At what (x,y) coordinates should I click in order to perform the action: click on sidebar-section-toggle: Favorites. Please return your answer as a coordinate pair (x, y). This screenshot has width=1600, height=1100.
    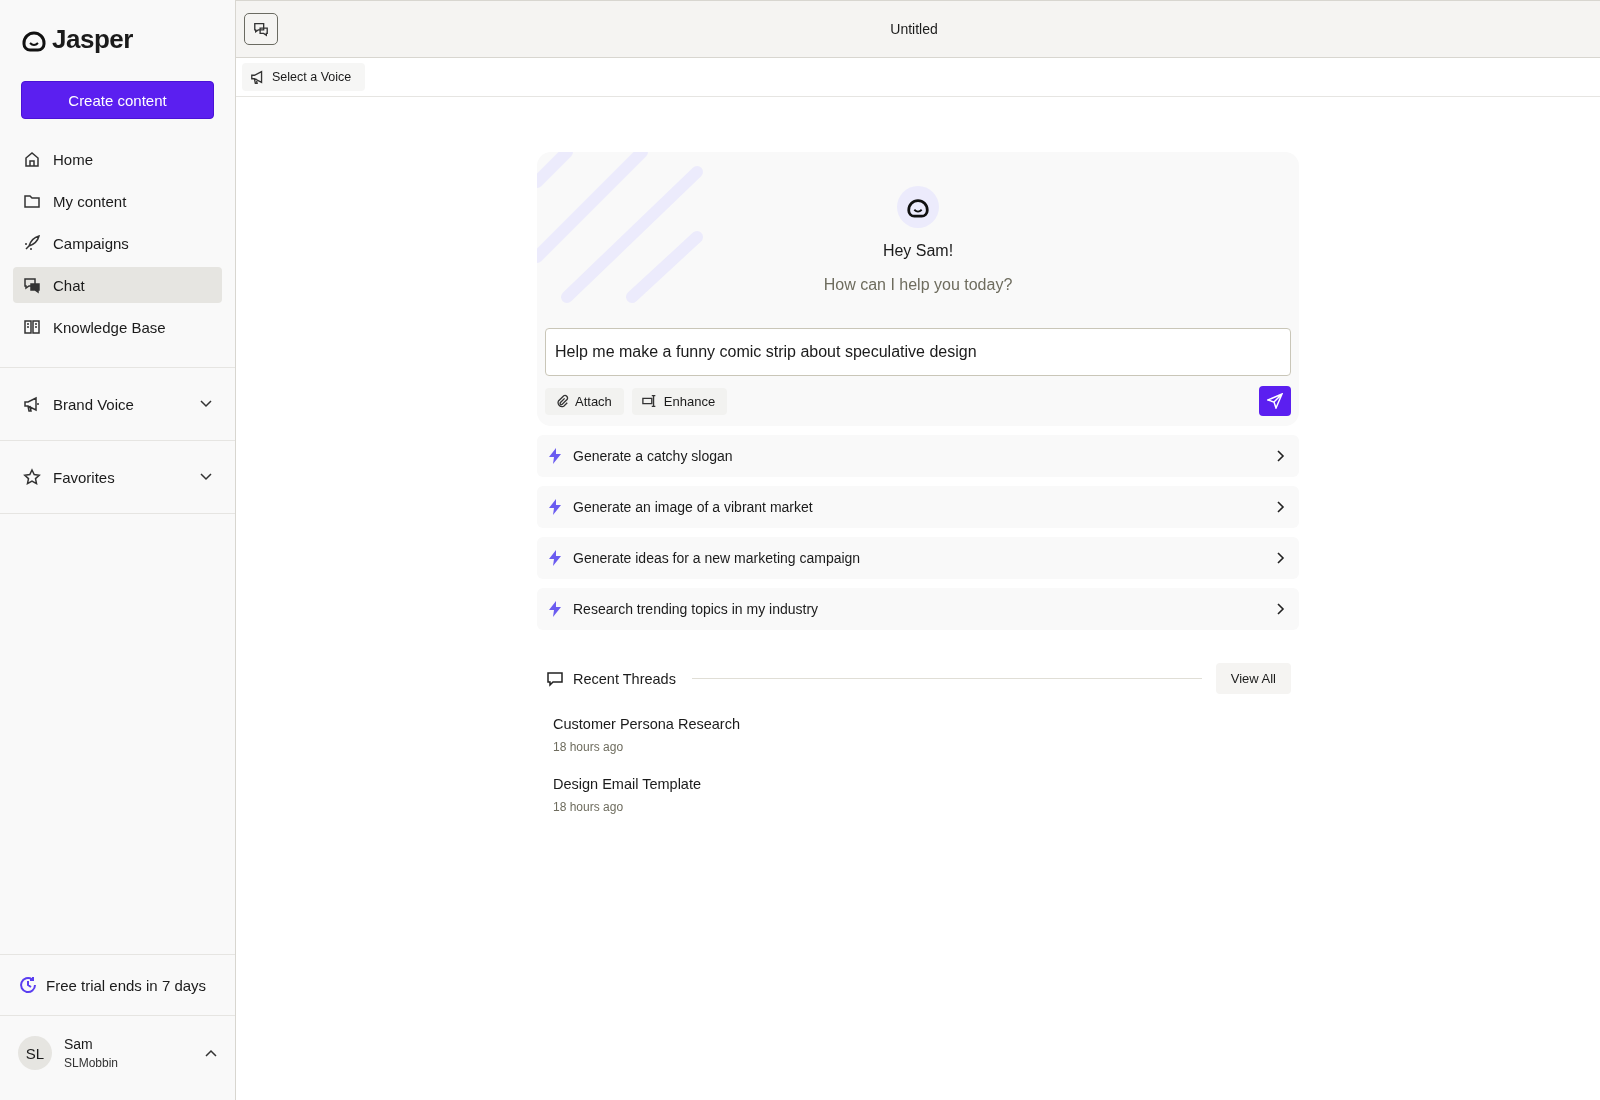
    Looking at the image, I should click on (117, 477).